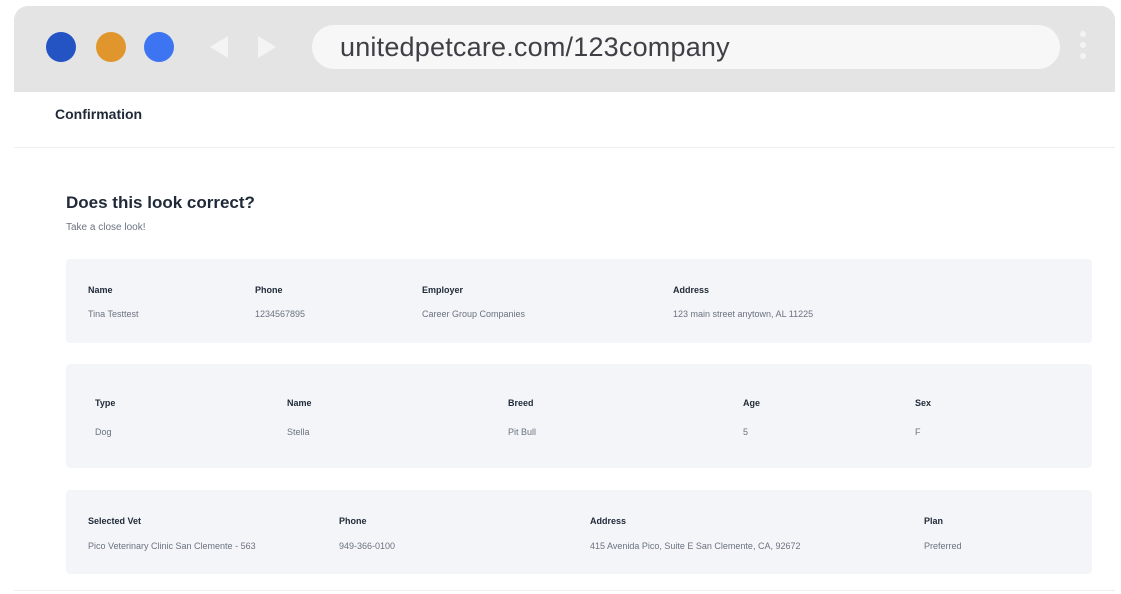 Image resolution: width=1121 pixels, height=594 pixels. I want to click on field-label: Plan, so click(934, 521).